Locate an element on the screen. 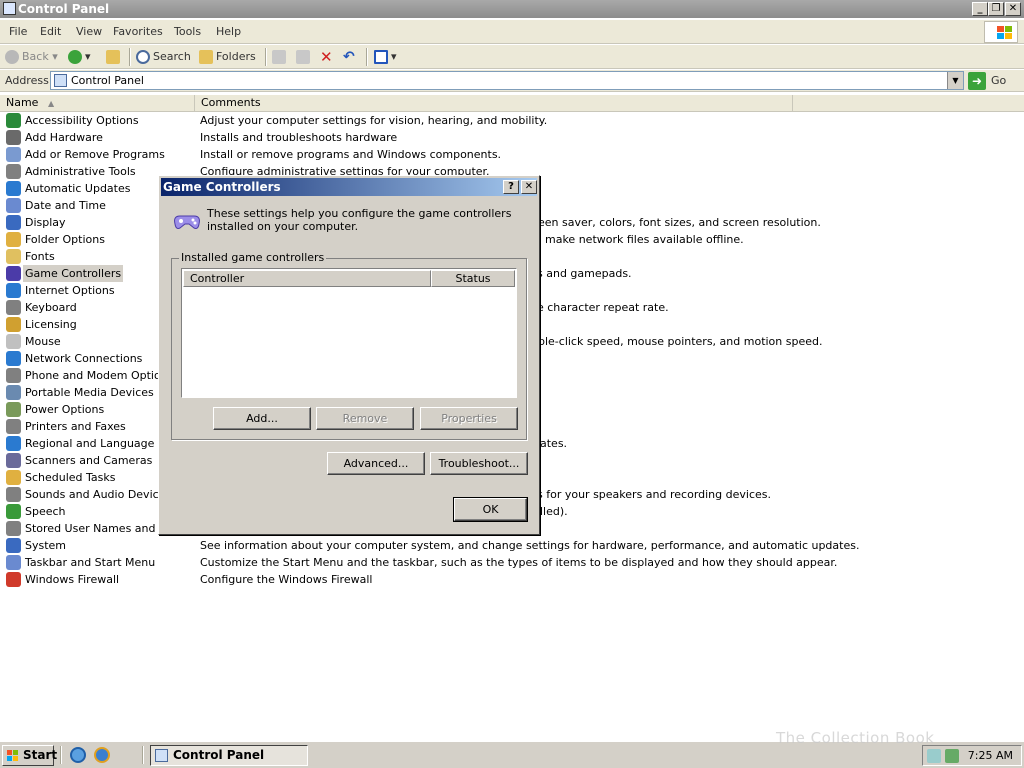 The width and height of the screenshot is (1024, 768). menu-file: File is located at coordinates (18, 31).